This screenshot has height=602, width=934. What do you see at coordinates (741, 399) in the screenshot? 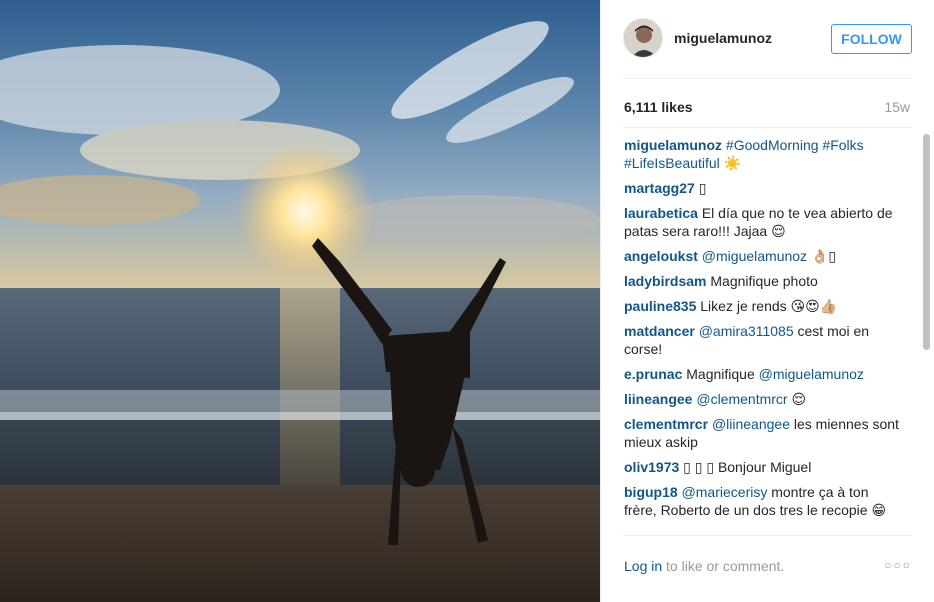
I see `comment-mention: @clementmrcr` at bounding box center [741, 399].